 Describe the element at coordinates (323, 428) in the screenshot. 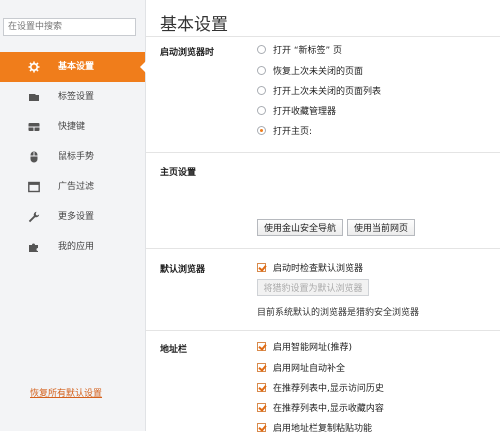

I see `option-label: 启用地址栏复制粘贴功能` at that location.